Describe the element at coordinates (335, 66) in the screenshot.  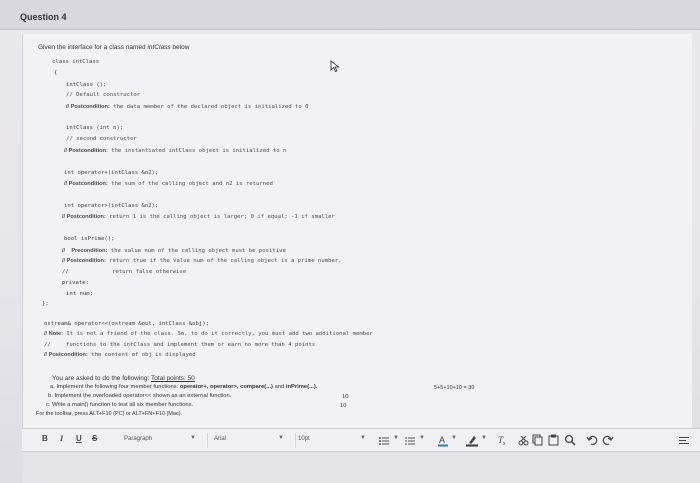
I see `mouse-cursor-icon` at that location.